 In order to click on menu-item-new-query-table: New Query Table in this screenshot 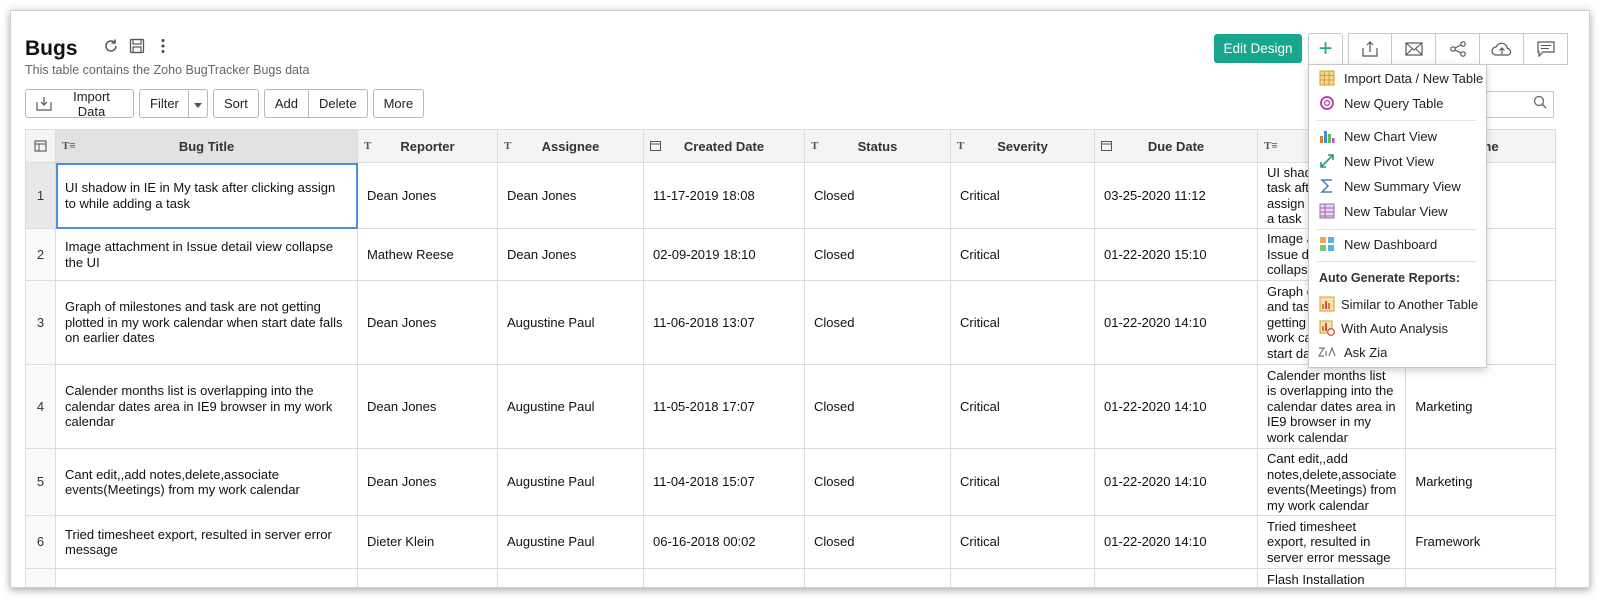, I will do `click(1397, 103)`.